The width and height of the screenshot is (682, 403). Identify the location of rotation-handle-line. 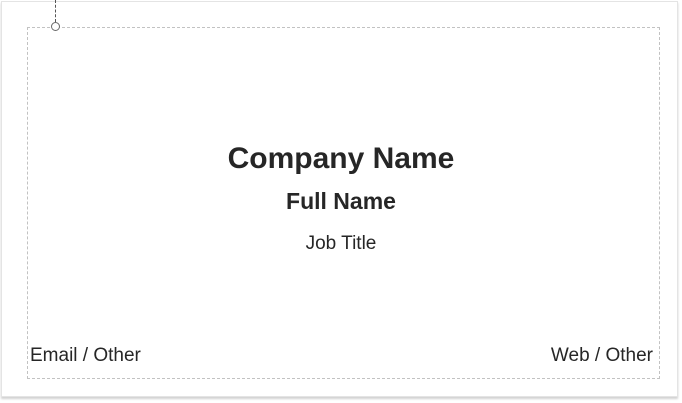
(55, 11).